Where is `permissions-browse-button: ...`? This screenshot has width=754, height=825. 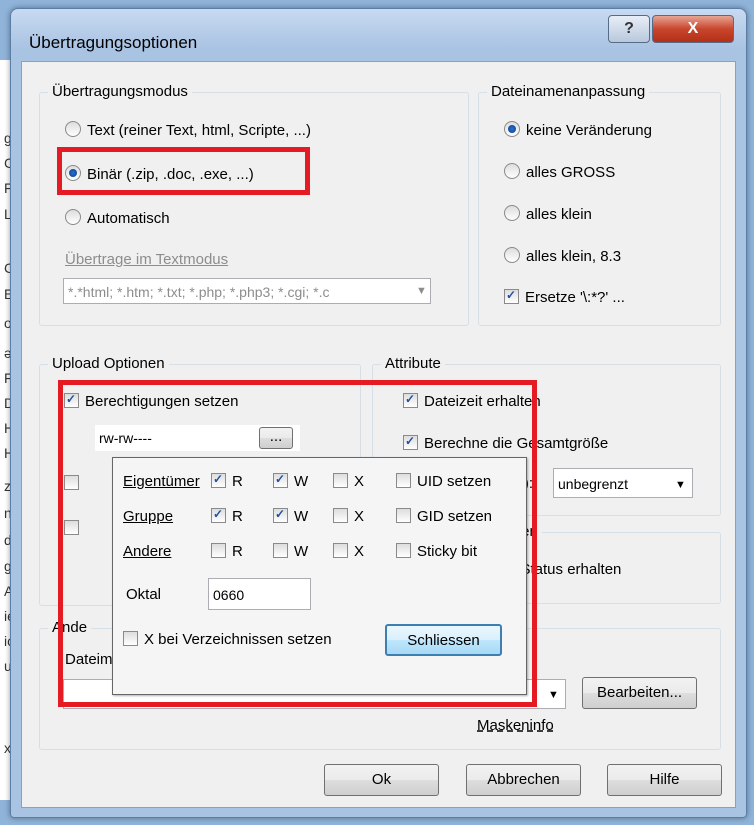
permissions-browse-button: ... is located at coordinates (276, 438).